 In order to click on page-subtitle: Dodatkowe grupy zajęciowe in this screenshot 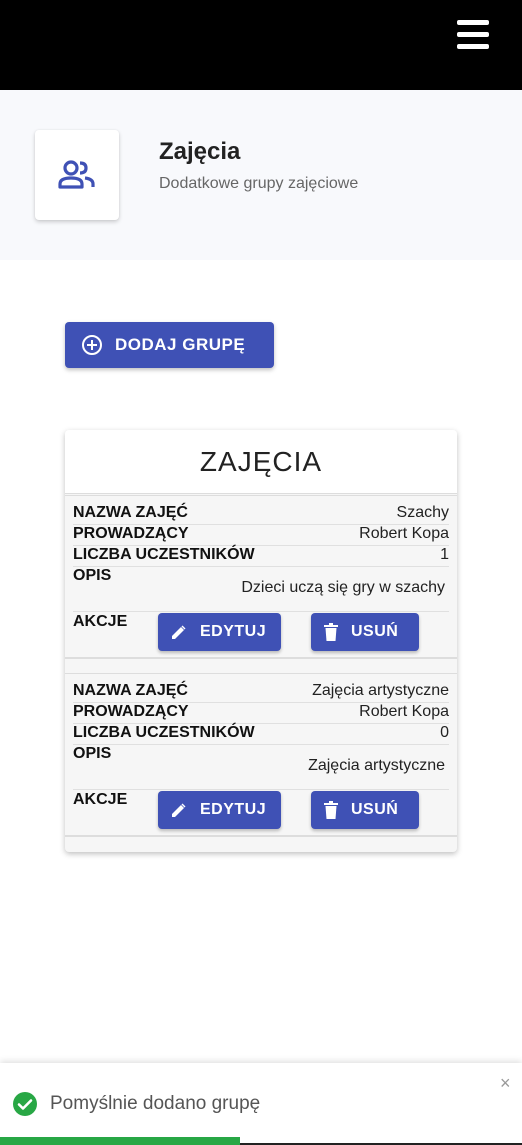, I will do `click(259, 183)`.